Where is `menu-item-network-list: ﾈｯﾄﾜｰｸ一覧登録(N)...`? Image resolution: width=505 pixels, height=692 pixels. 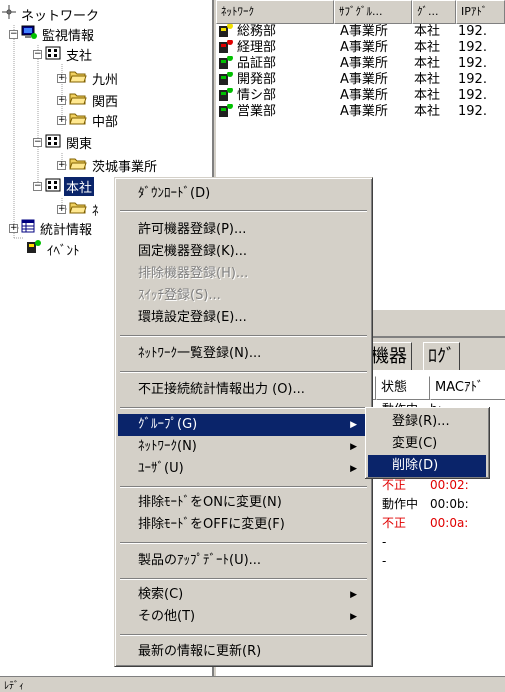
menu-item-network-list: ﾈｯﾄﾜｰｸ一覧登録(N)... is located at coordinates (243, 354).